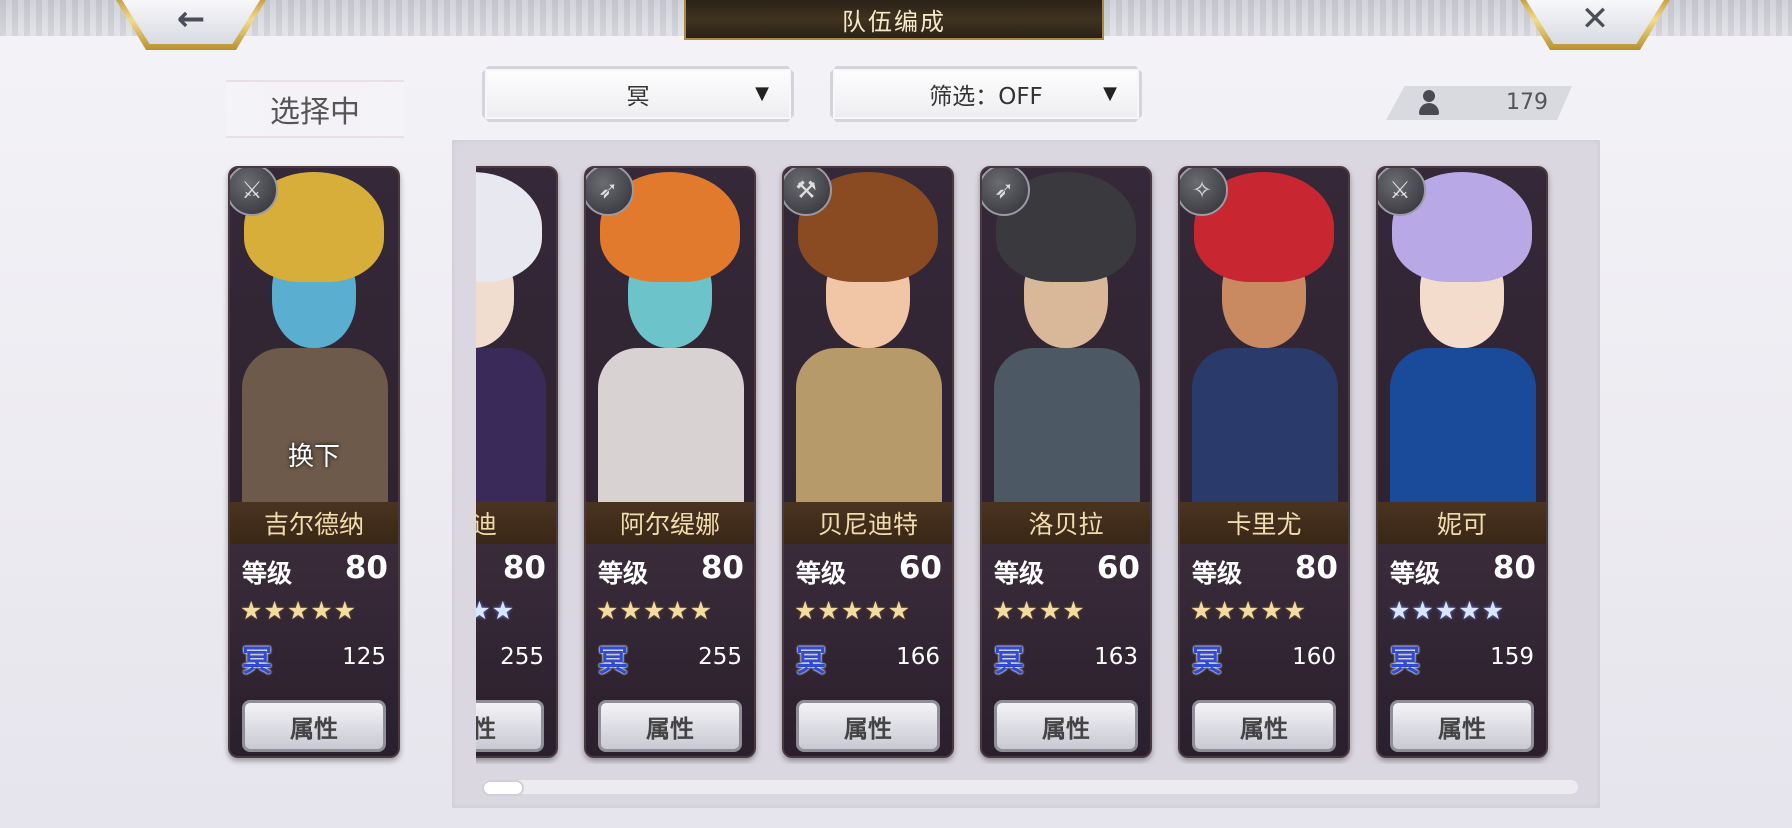 This screenshot has height=828, width=1792. I want to click on character-card: ⚔ 妮可 等级 80 ★★★★★ 冥 159 属性, so click(1462, 462).